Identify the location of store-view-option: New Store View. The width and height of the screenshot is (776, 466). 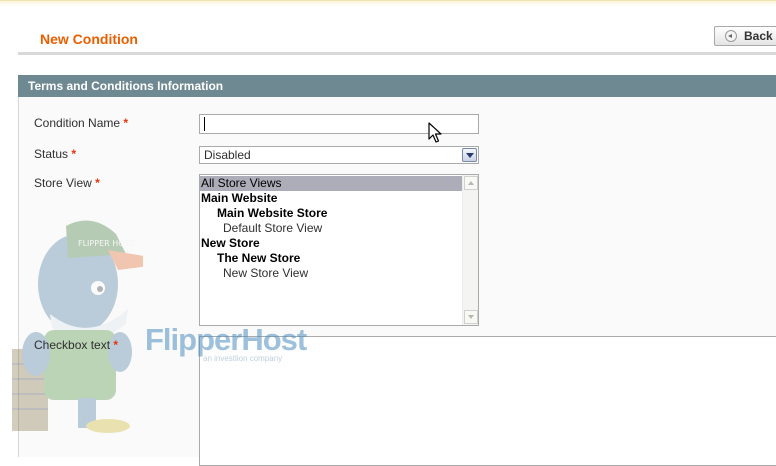
(339, 273).